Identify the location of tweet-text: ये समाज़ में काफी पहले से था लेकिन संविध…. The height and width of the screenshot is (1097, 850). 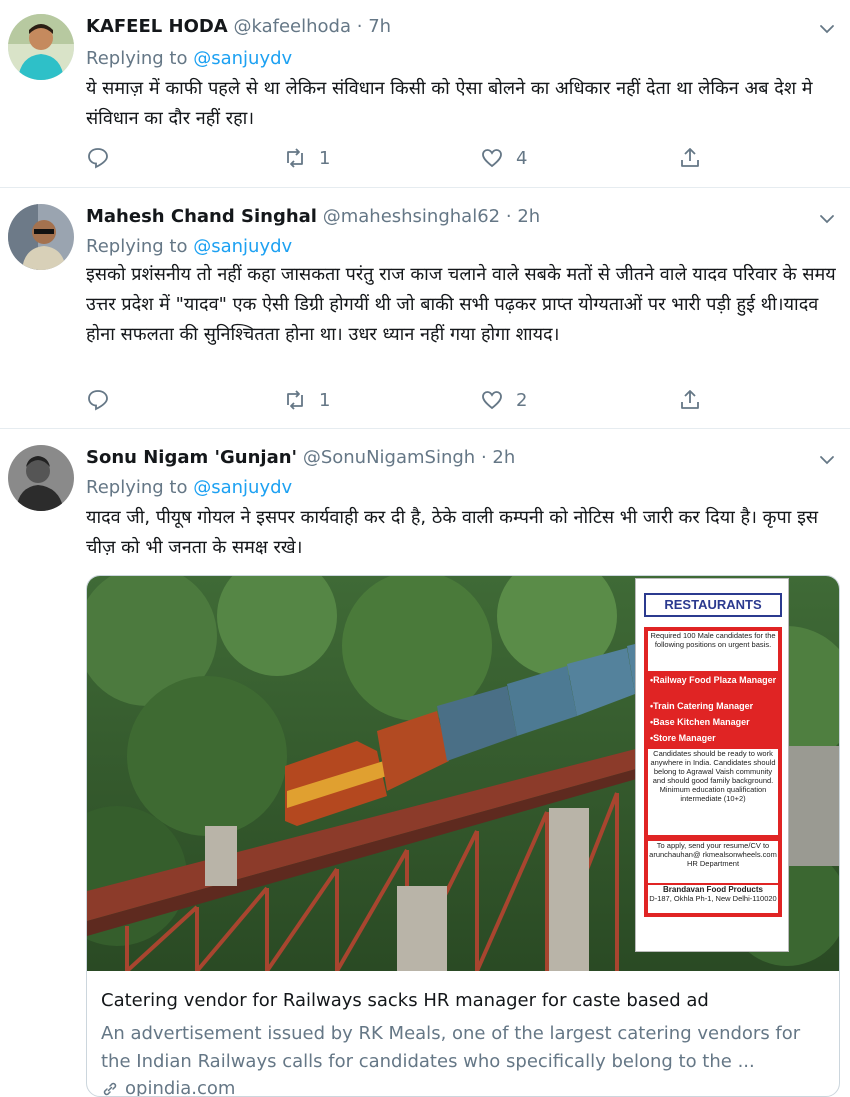
(461, 104).